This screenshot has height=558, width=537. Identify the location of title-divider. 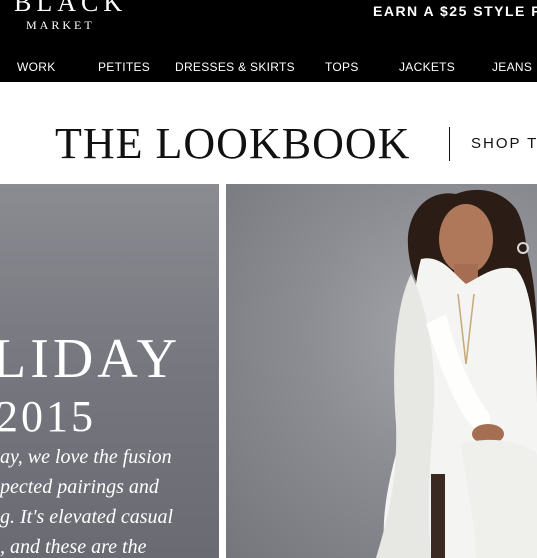
(449, 144).